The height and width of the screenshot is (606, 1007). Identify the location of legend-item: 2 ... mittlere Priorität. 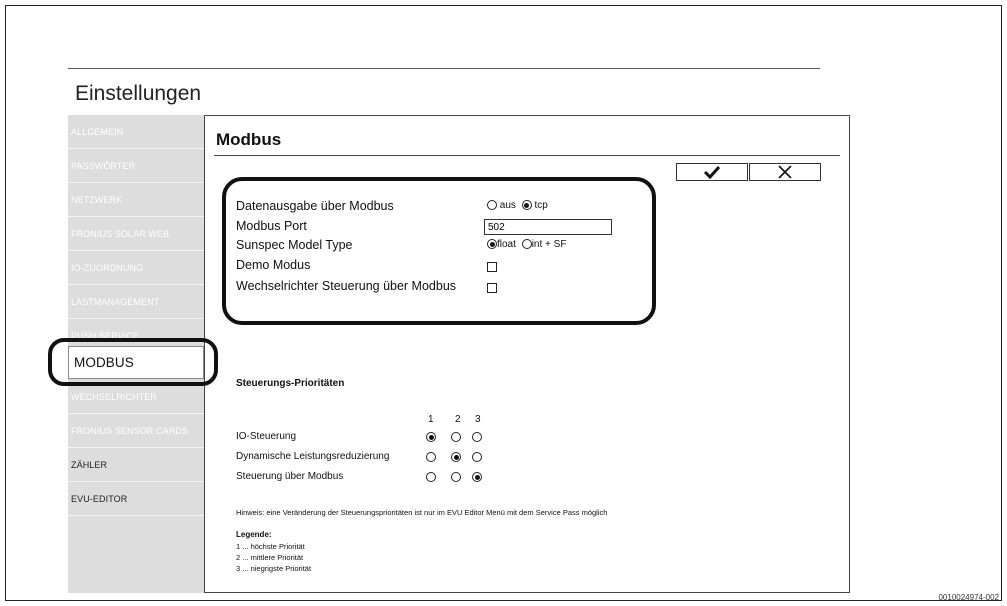
(270, 557).